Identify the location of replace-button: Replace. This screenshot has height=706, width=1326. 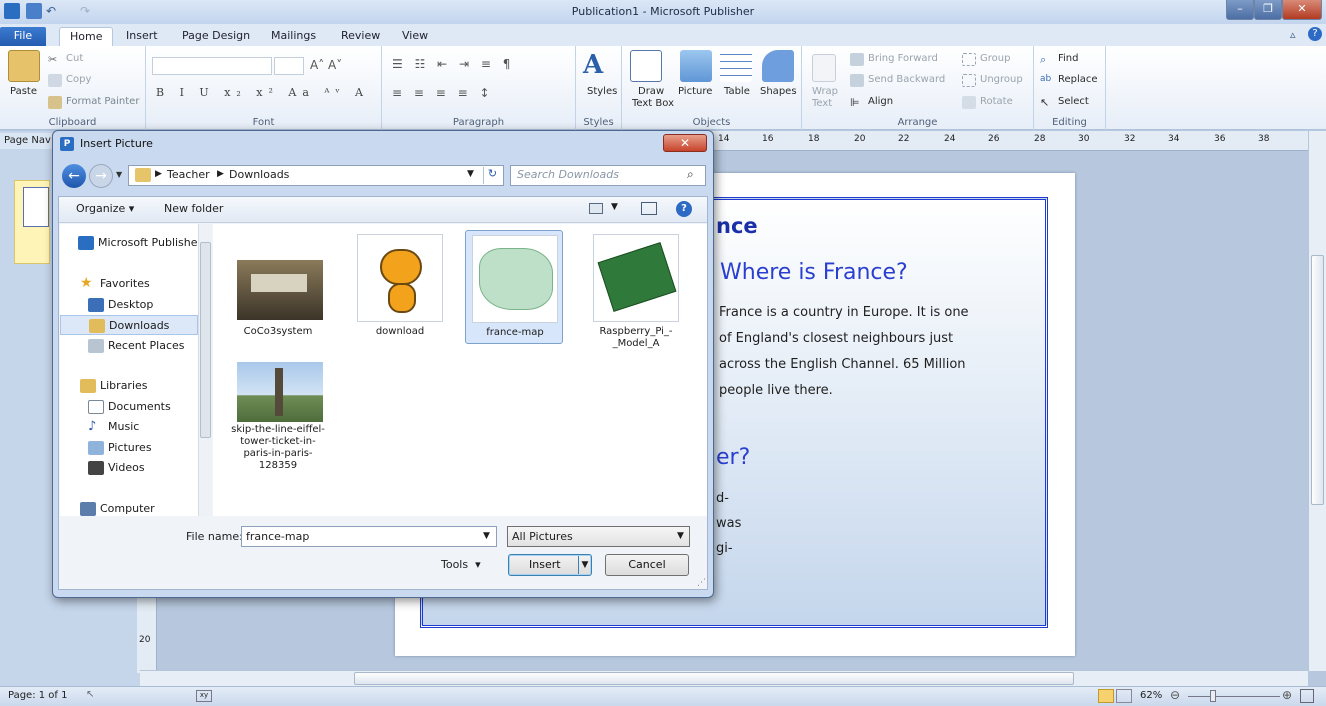
(1078, 79).